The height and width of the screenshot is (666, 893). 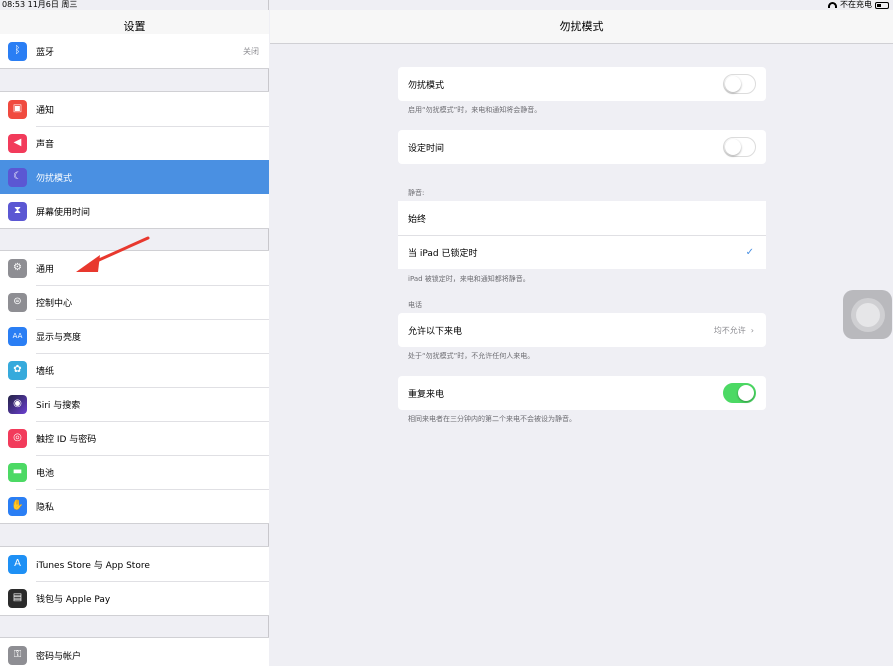 What do you see at coordinates (469, 279) in the screenshot?
I see `silence-footnote: iPad 被锁定时，来电和通知都将静音。` at bounding box center [469, 279].